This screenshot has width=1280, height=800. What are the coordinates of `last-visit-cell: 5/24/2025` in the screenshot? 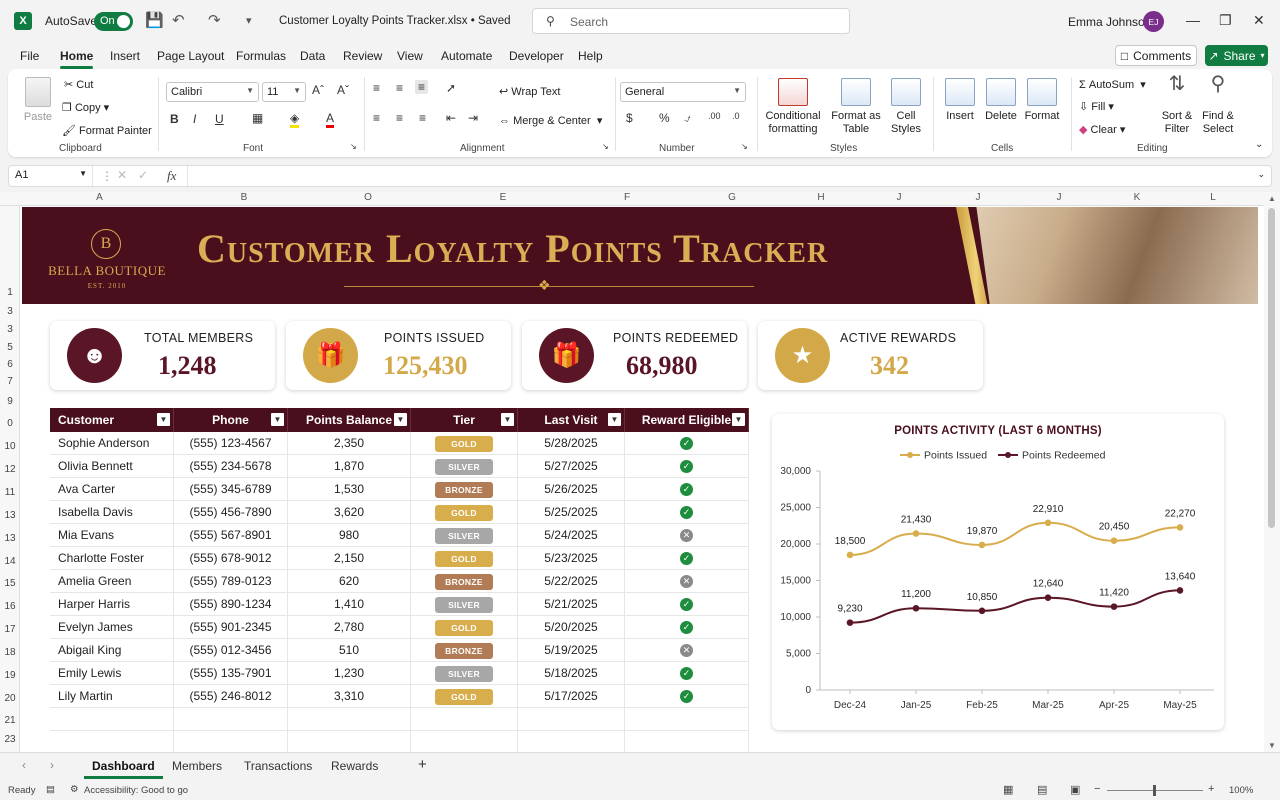 It's located at (571, 535).